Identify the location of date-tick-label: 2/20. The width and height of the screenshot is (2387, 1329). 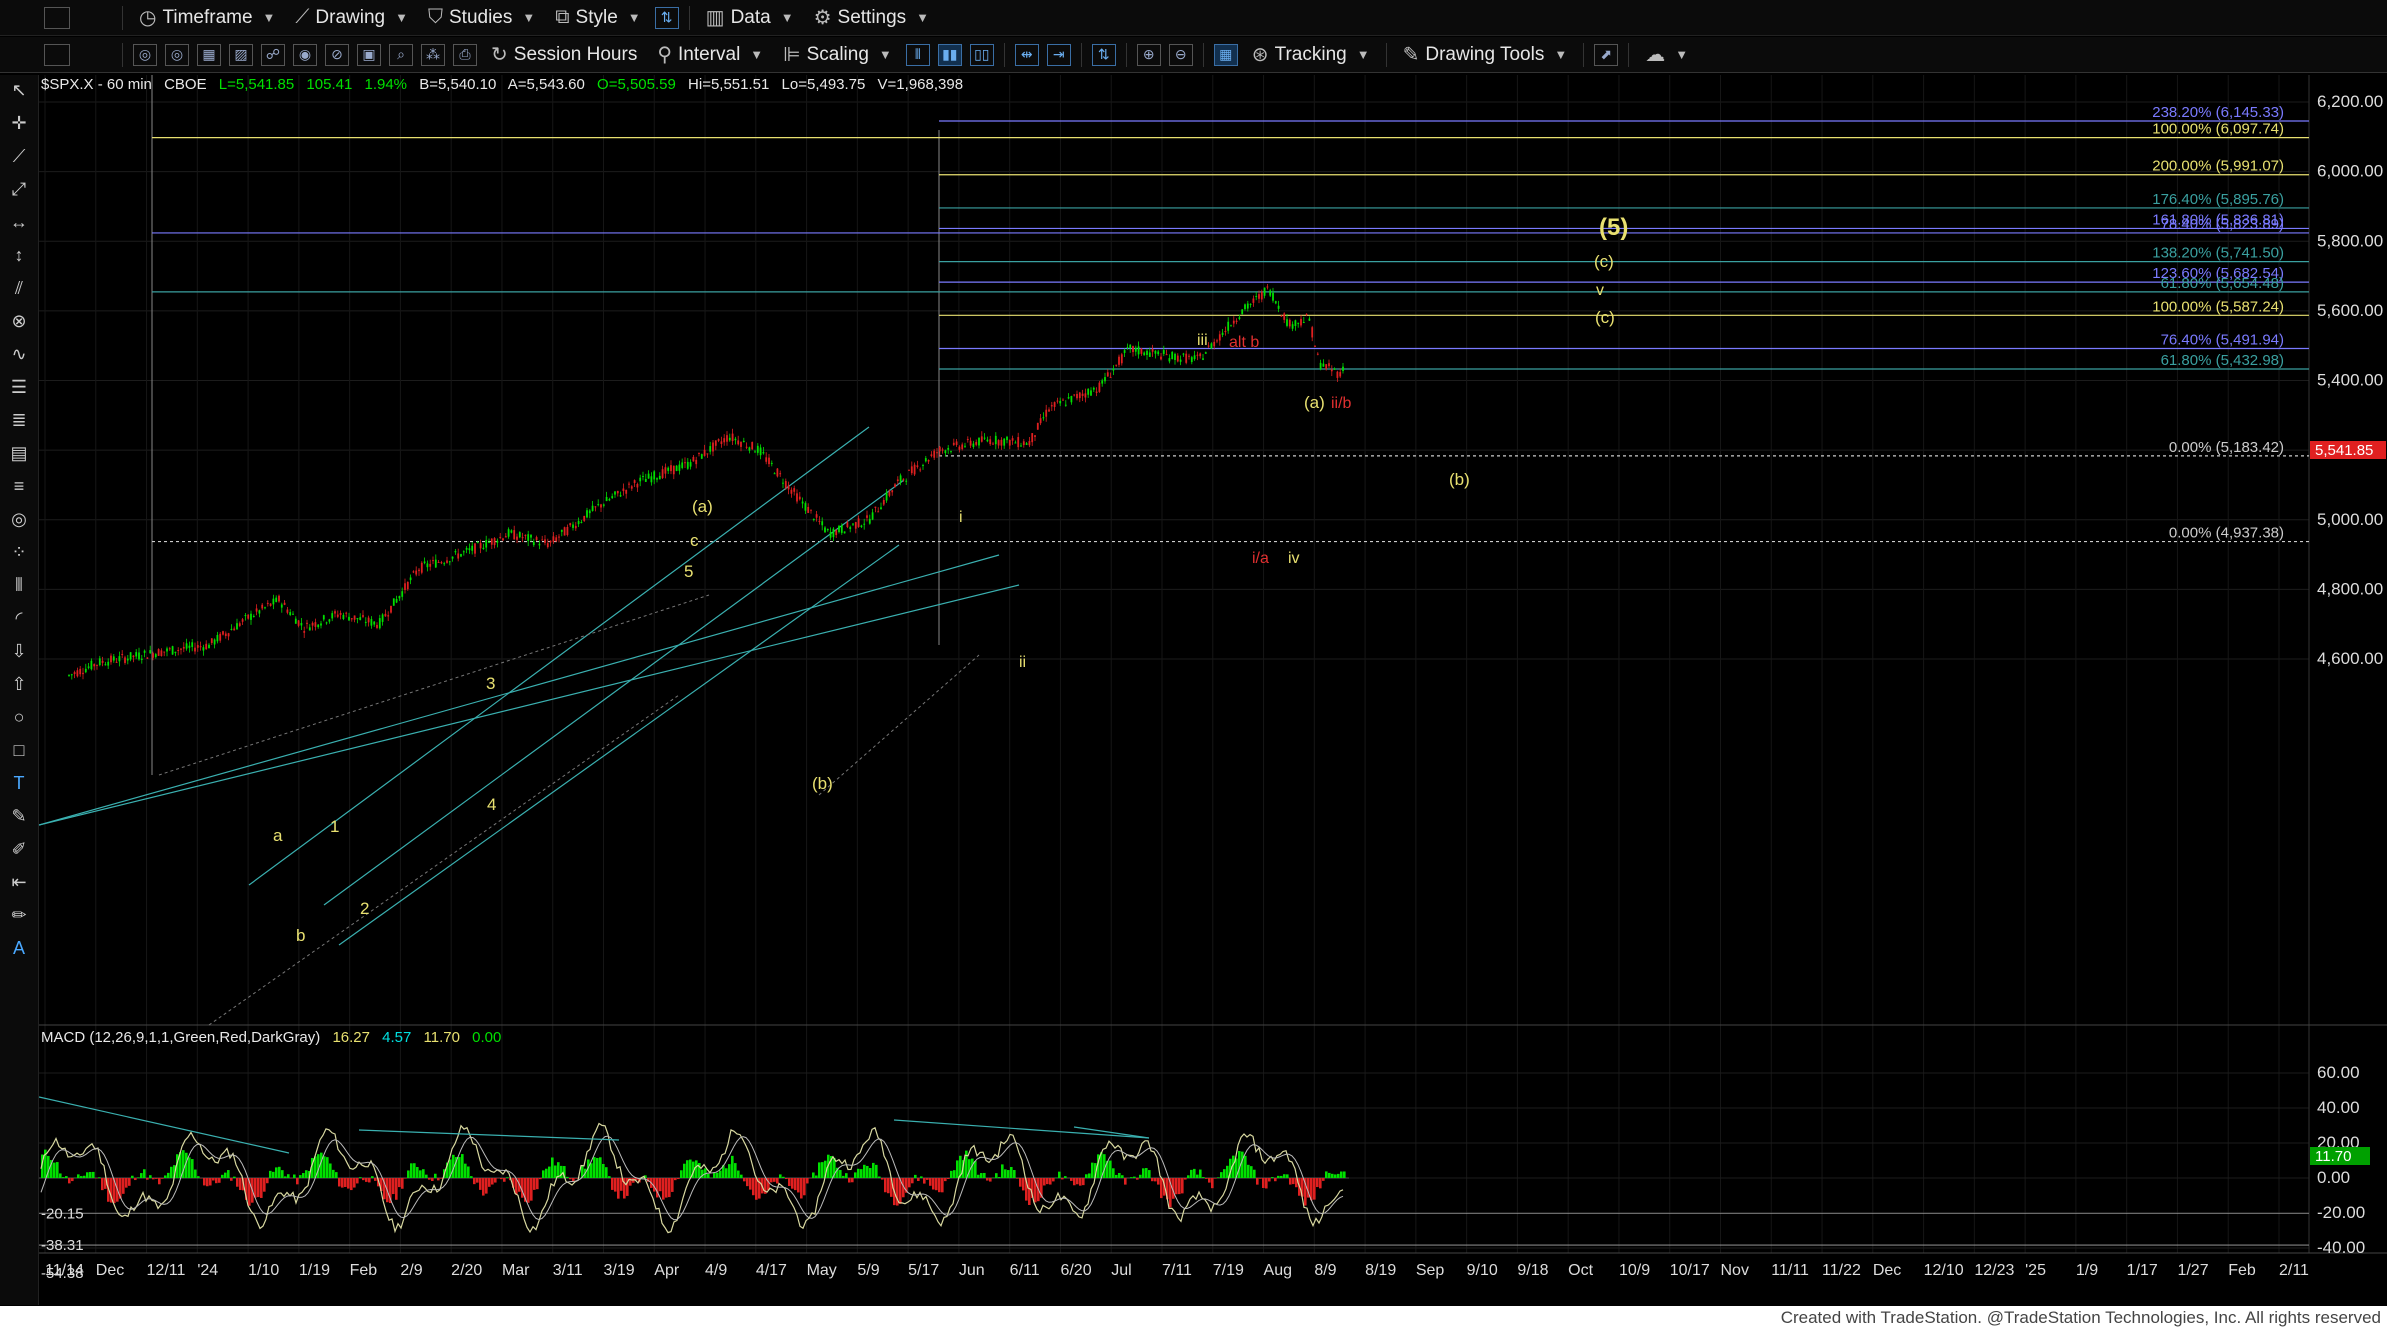
(466, 1270).